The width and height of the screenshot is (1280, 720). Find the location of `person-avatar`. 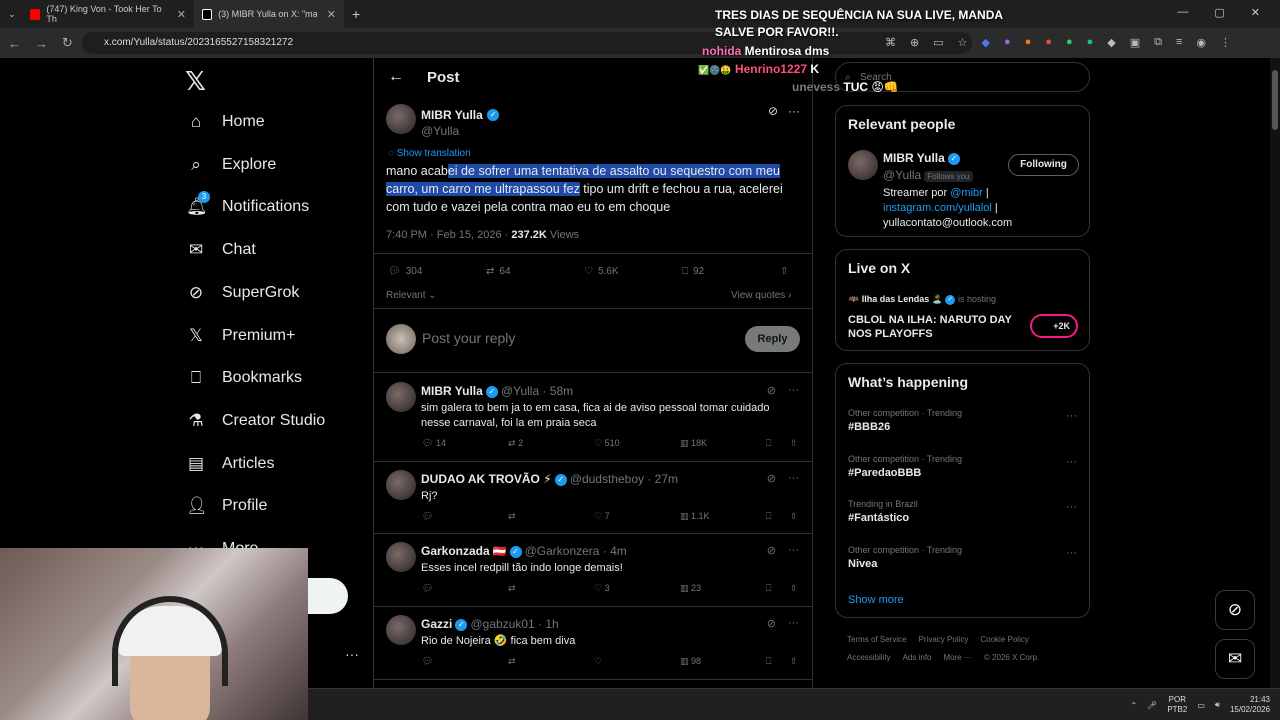

person-avatar is located at coordinates (863, 165).